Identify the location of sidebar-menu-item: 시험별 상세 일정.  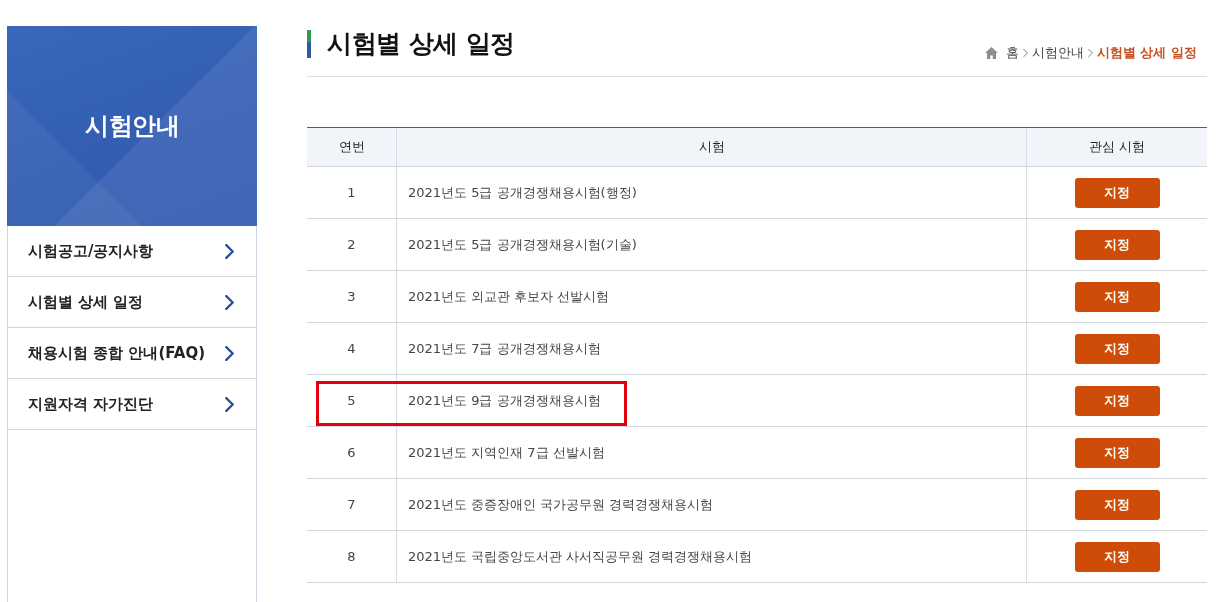
(132, 302).